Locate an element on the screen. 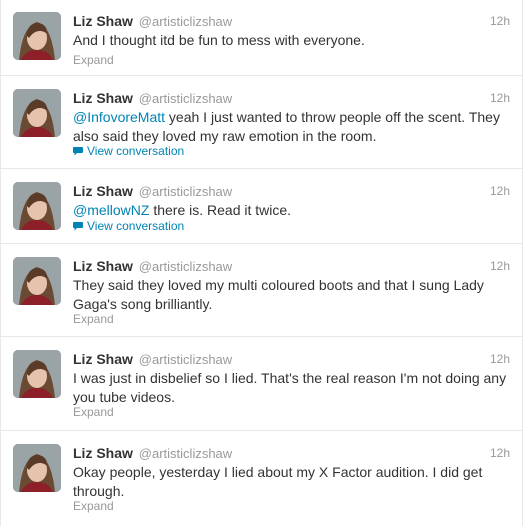 The width and height of the screenshot is (523, 526). tweet-text-line2: Gaga's song brilliantly. is located at coordinates (143, 304).